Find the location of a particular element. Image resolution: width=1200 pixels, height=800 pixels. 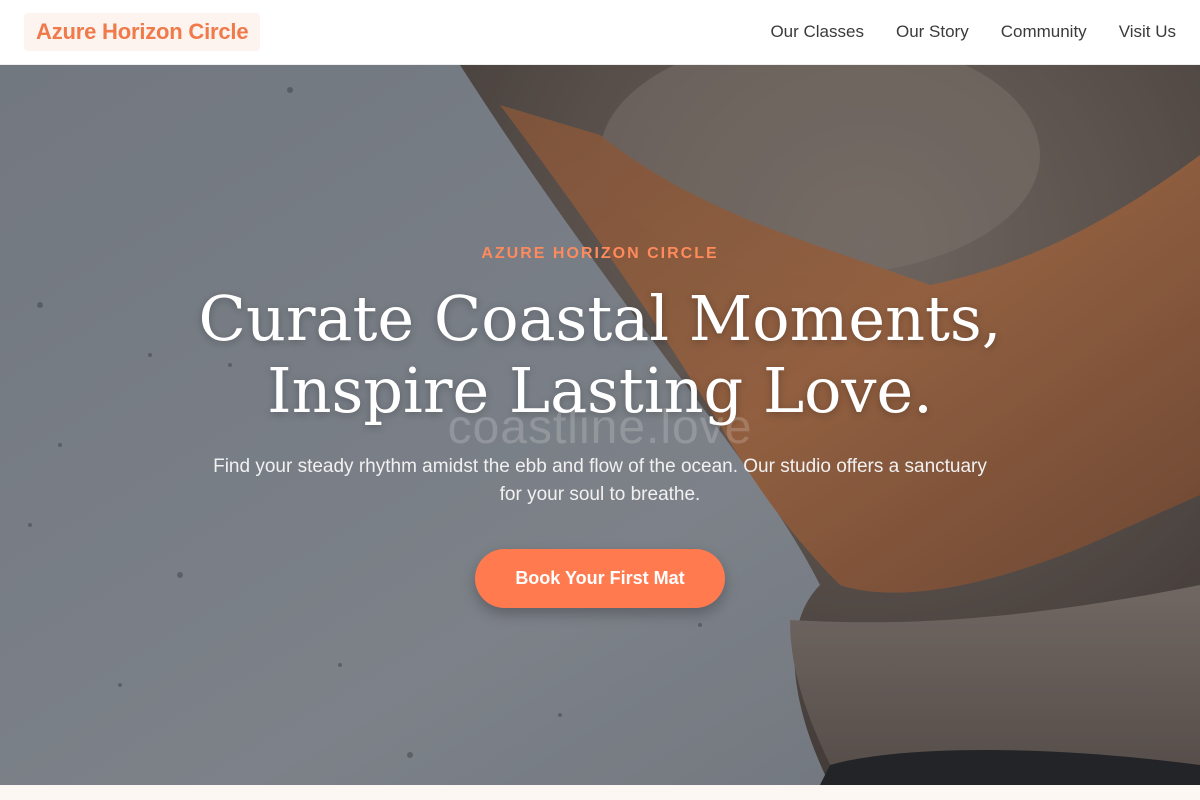

hero-eyebrow: AZURE HORIZON CIRCLE is located at coordinates (600, 253).